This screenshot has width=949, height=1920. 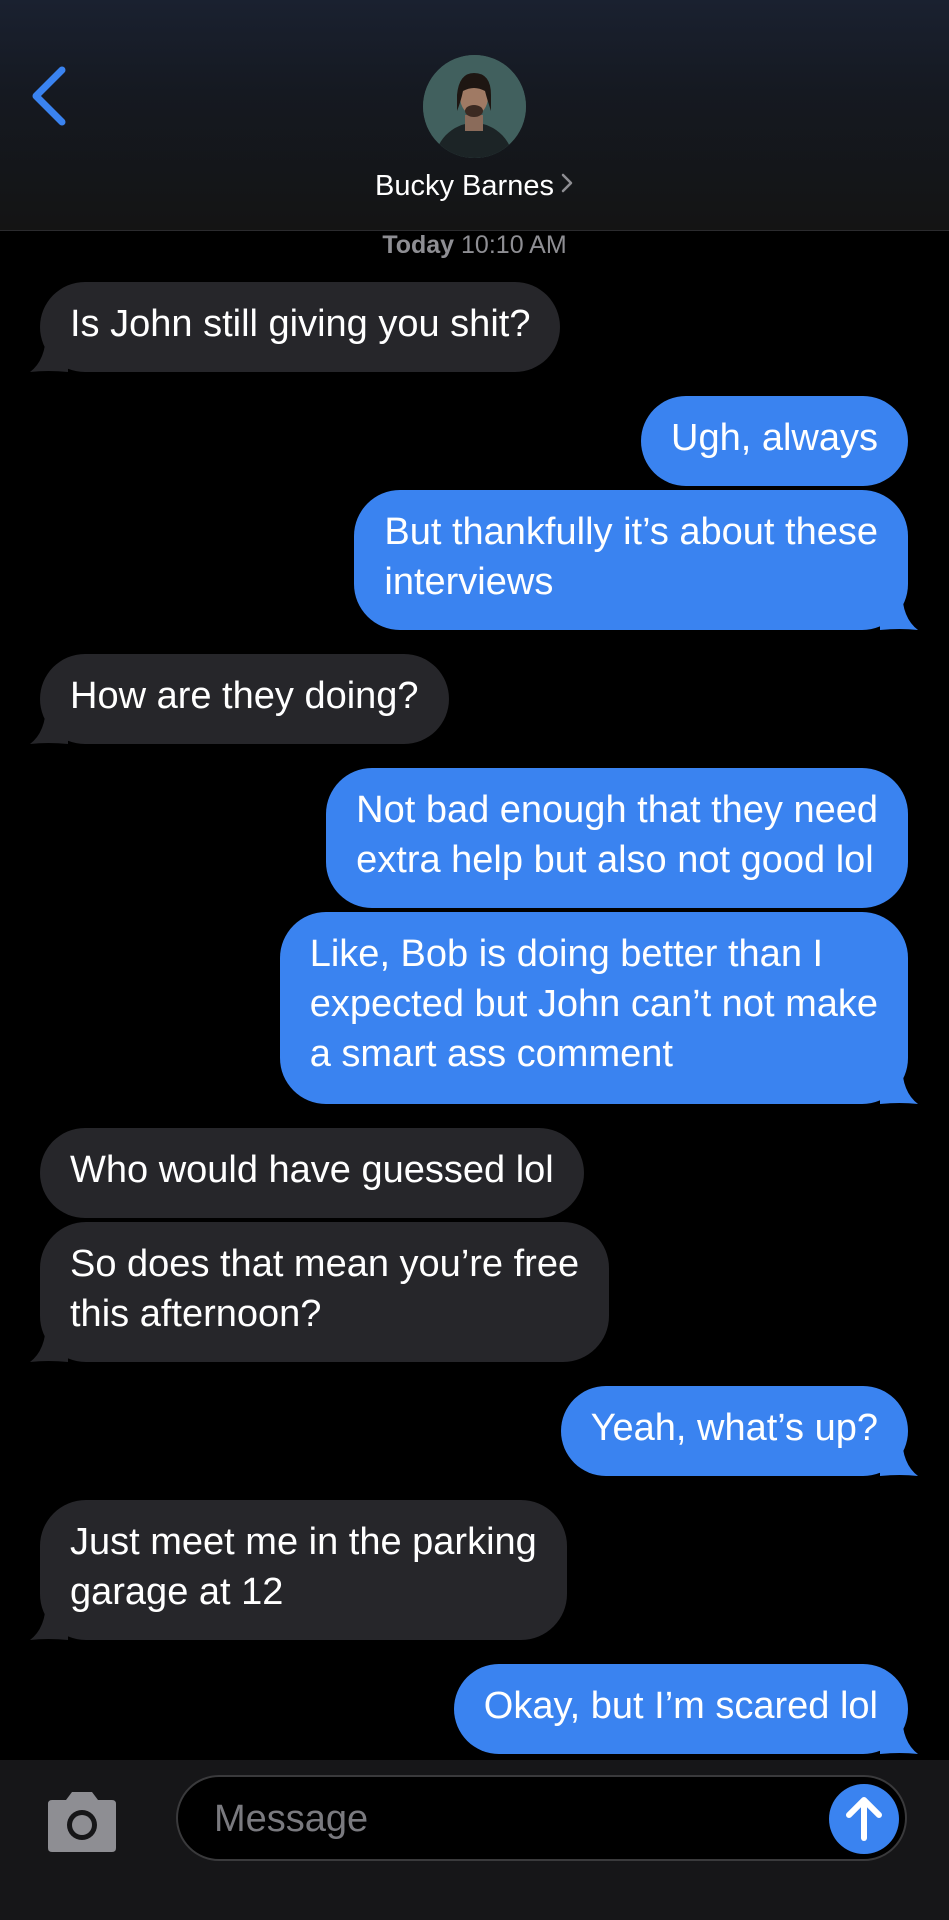 What do you see at coordinates (567, 185) in the screenshot?
I see `chevron-right-icon` at bounding box center [567, 185].